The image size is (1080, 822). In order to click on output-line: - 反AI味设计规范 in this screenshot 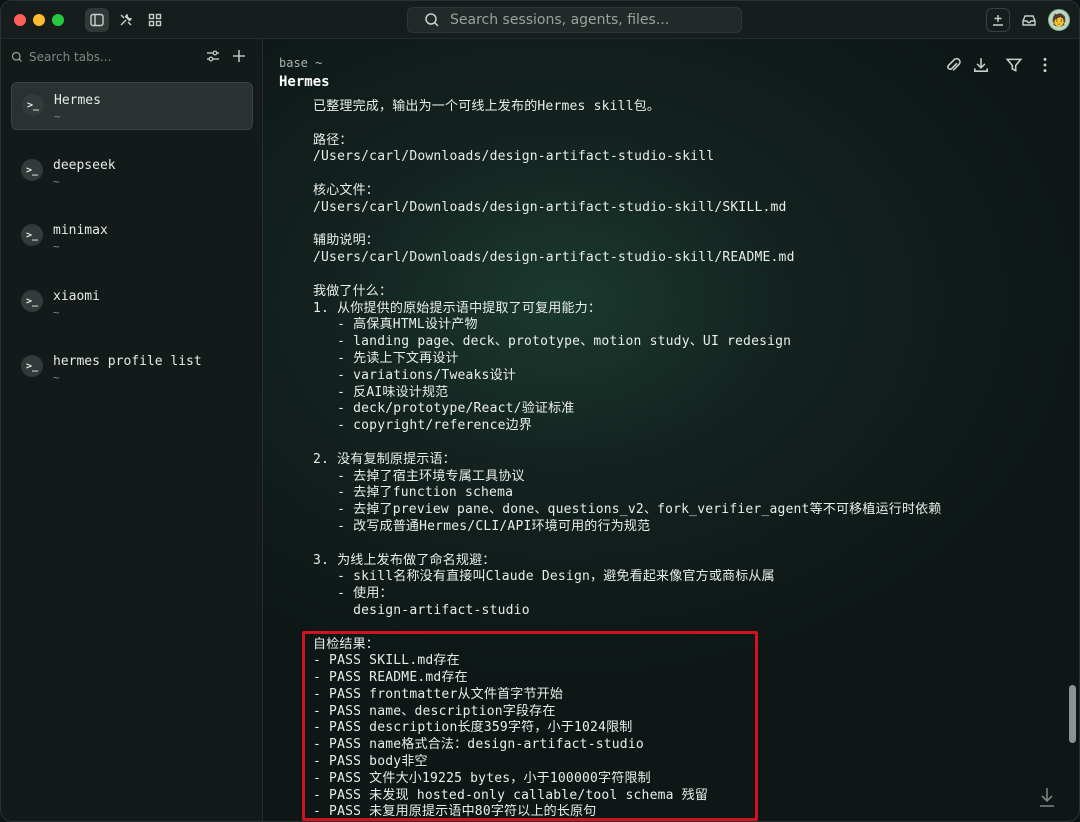, I will do `click(381, 392)`.